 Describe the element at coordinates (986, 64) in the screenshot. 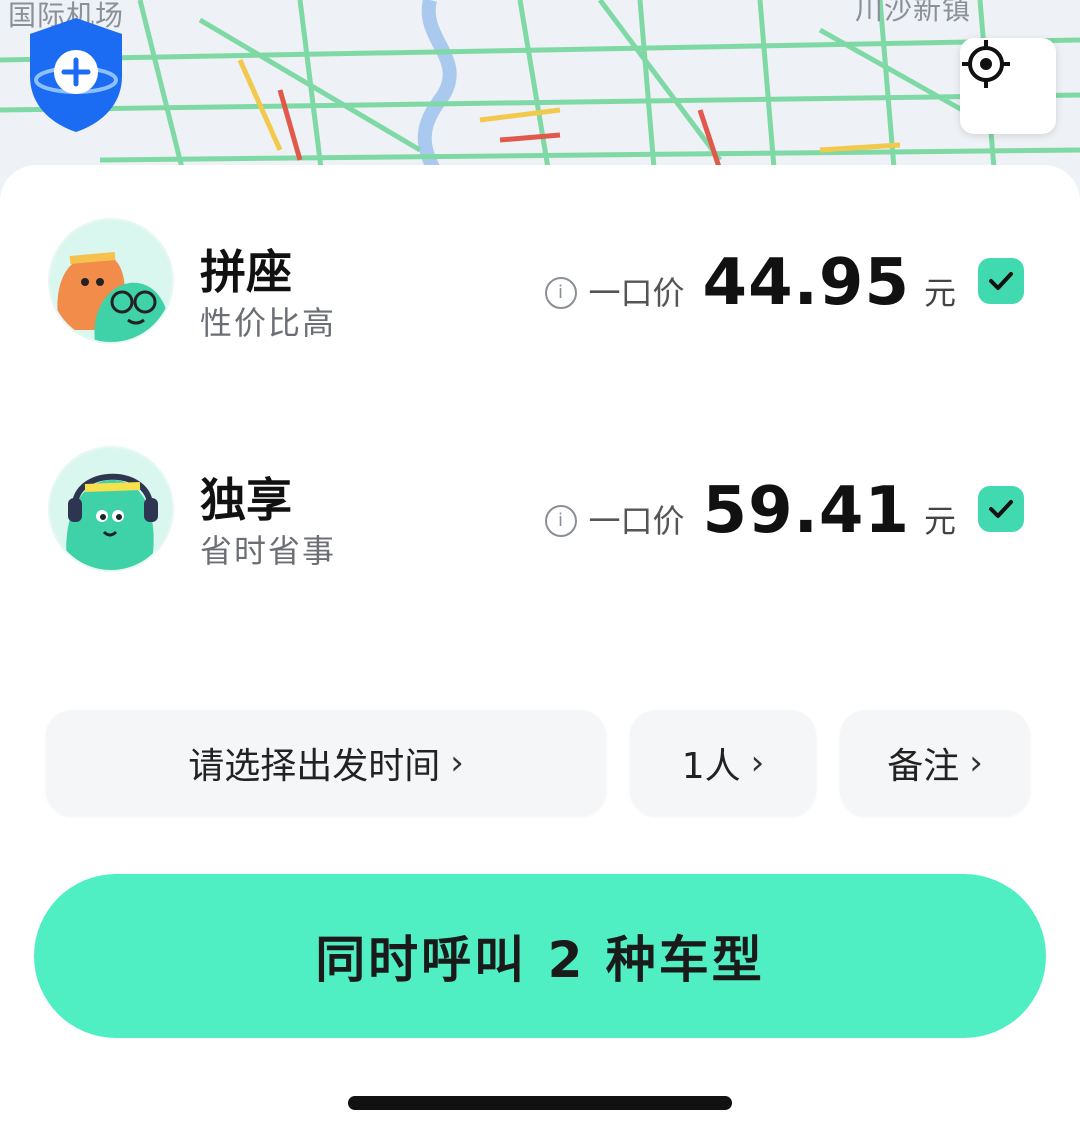

I see `crosshair-icon` at that location.